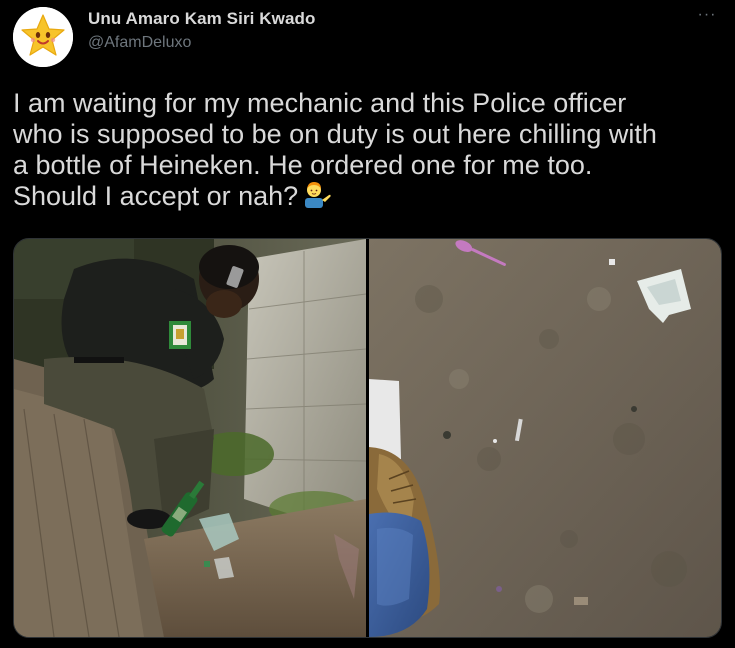 This screenshot has height=648, width=735. I want to click on tweet-text-line: Should I accept or nah?, so click(156, 196).